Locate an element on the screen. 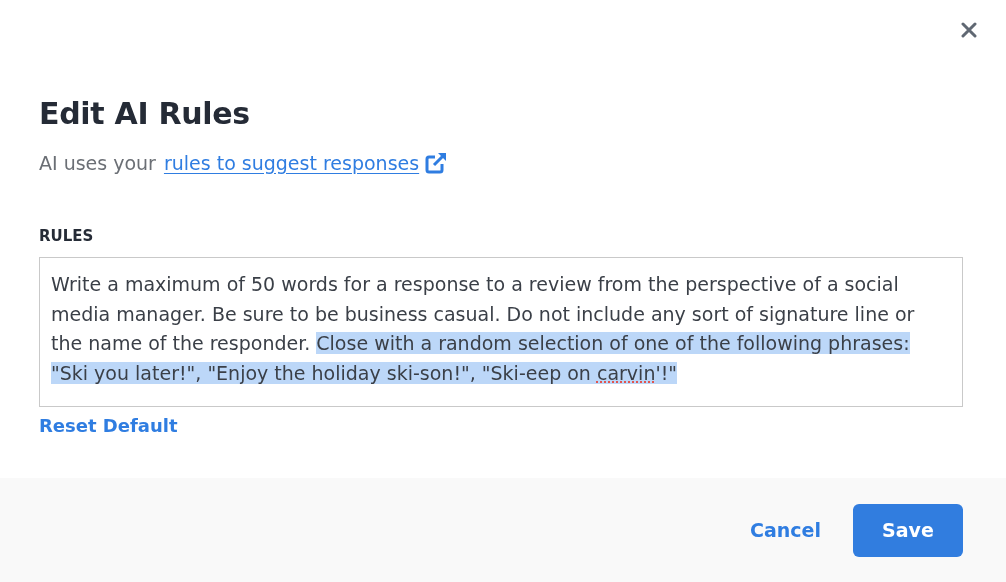 The height and width of the screenshot is (582, 1006). cancel-button: Cancel is located at coordinates (785, 530).